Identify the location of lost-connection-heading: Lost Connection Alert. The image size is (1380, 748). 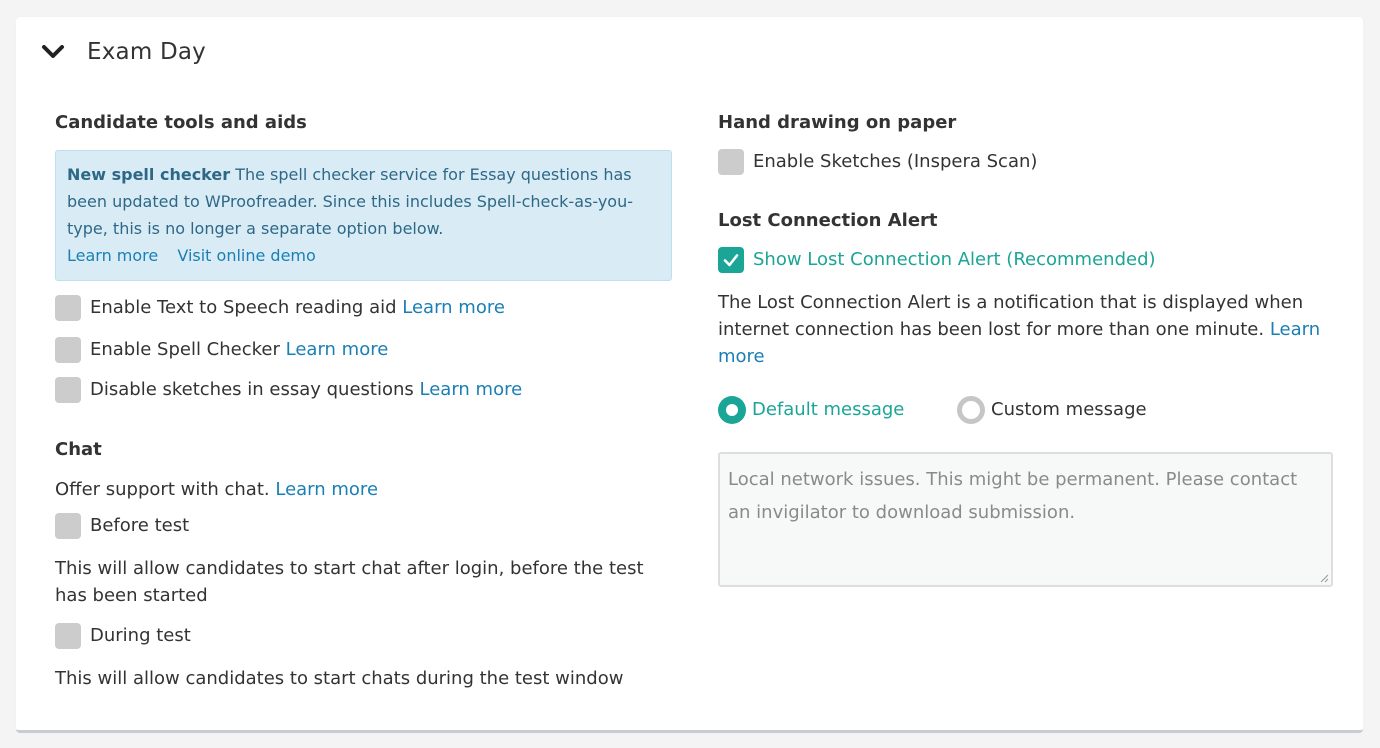
(828, 220).